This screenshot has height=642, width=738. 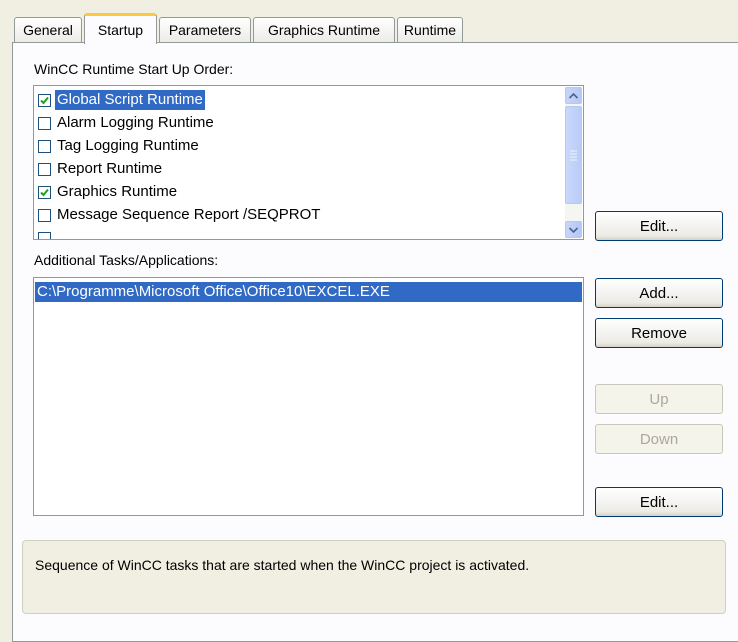 What do you see at coordinates (189, 214) in the screenshot?
I see `list-item-label: Message Sequence Report /SEQPROT` at bounding box center [189, 214].